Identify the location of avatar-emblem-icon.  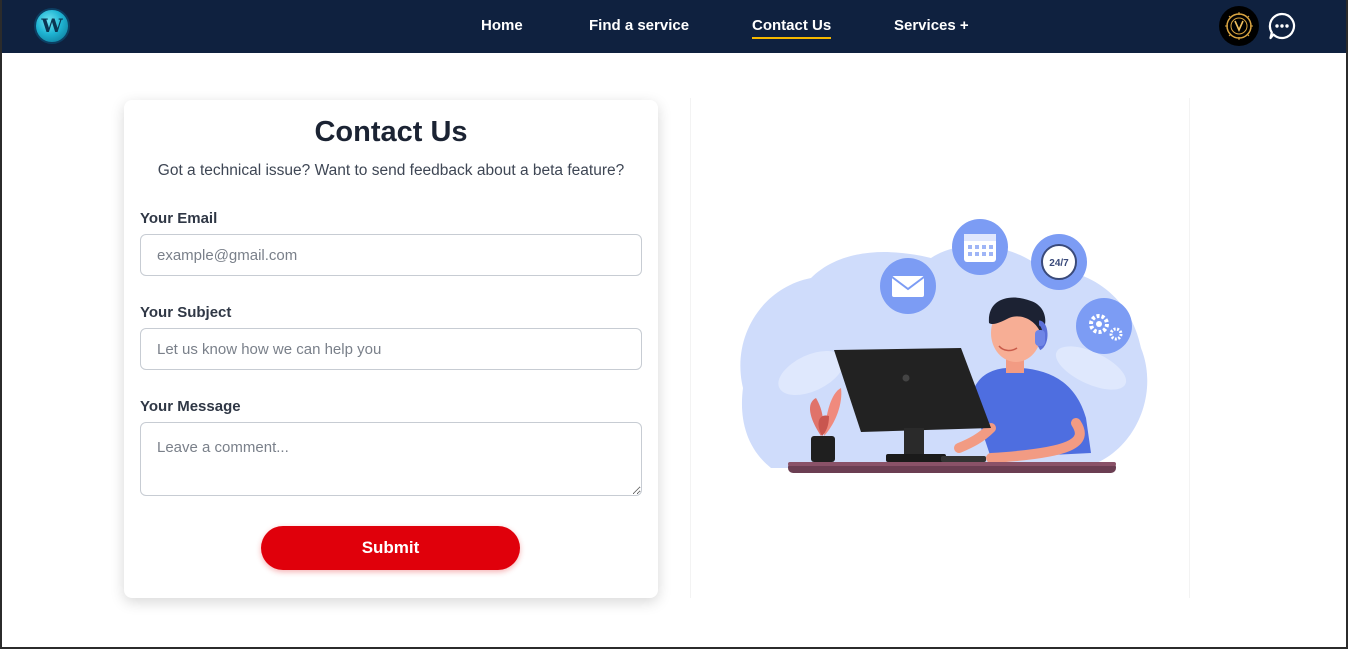
(1239, 26).